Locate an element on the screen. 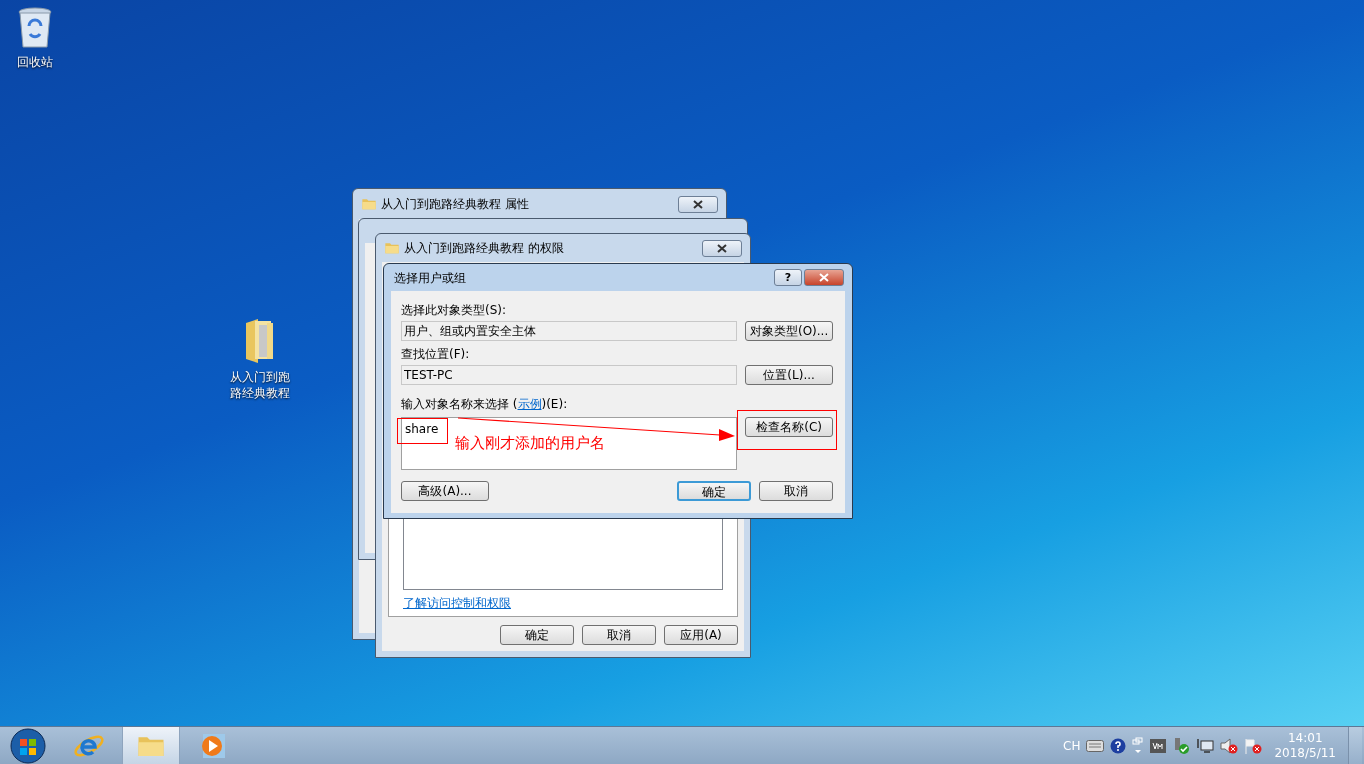 Image resolution: width=1364 pixels, height=764 pixels. example-link: 示例 is located at coordinates (529, 404).